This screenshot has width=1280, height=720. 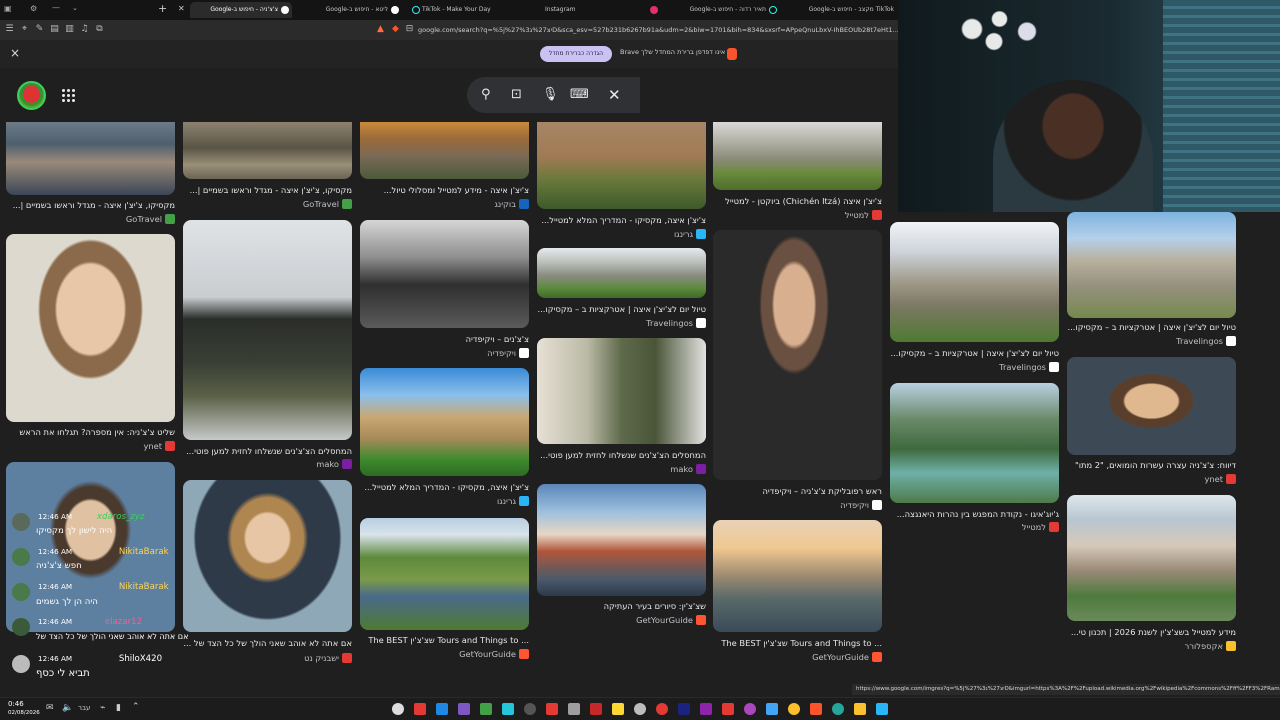 What do you see at coordinates (33, 8) in the screenshot?
I see `settings-icon: ⚙` at bounding box center [33, 8].